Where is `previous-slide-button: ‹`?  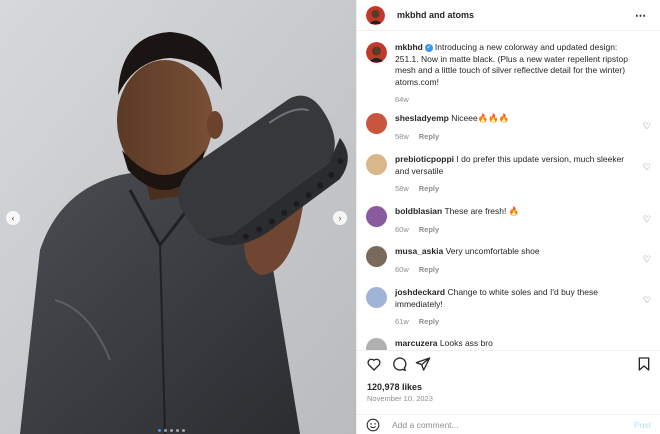
previous-slide-button: ‹ is located at coordinates (13, 218).